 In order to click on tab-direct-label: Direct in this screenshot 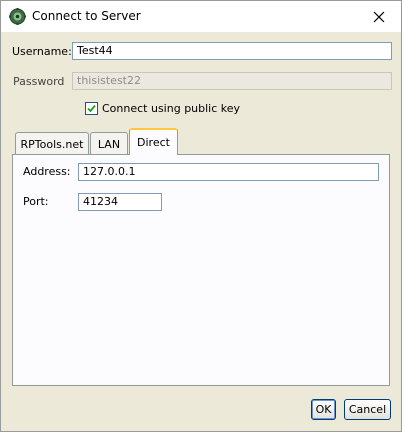, I will do `click(153, 142)`.